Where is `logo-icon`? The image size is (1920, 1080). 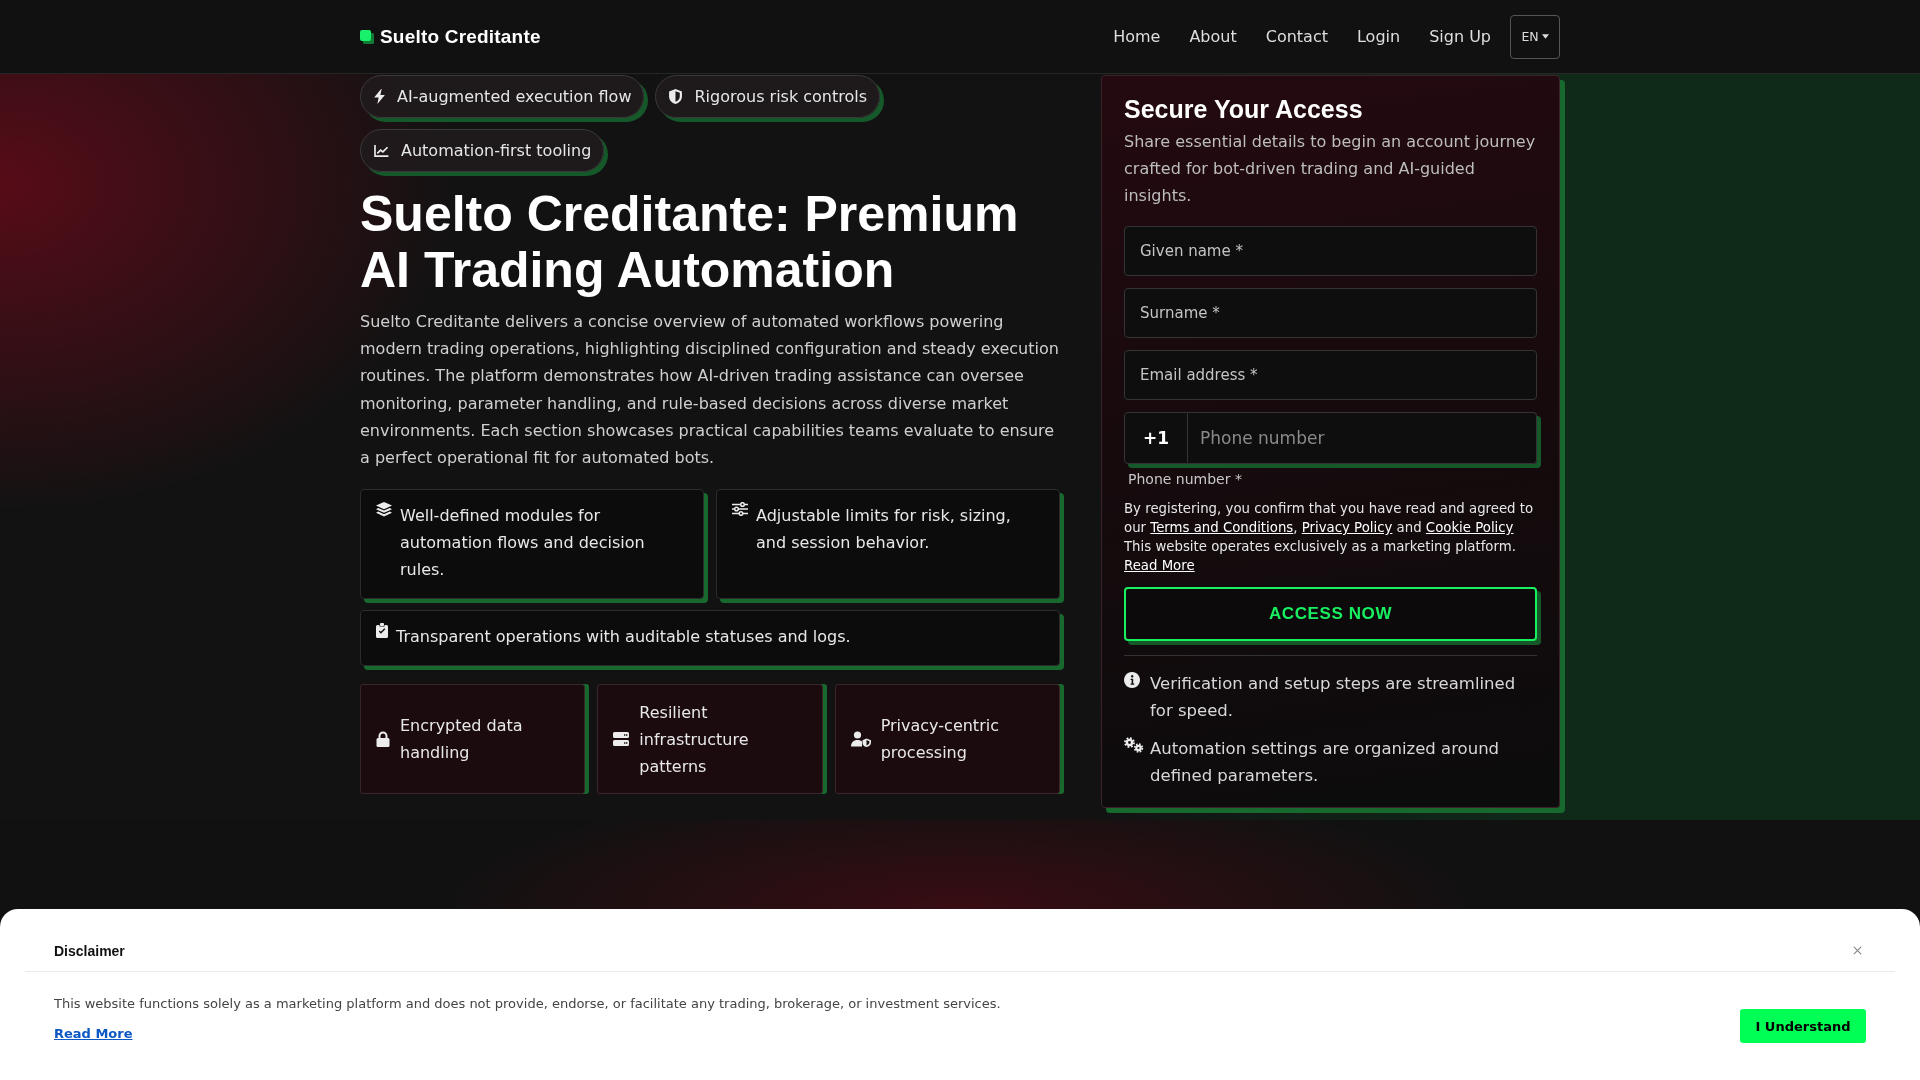 logo-icon is located at coordinates (367, 36).